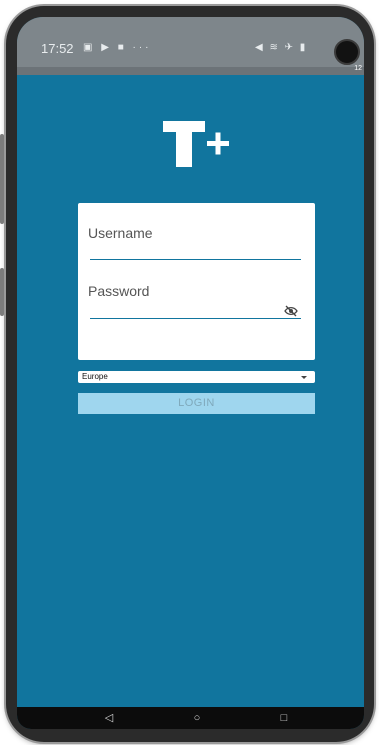  What do you see at coordinates (281, 47) in the screenshot?
I see `system-status-icons: ◀ ≋ ✈ ▮` at bounding box center [281, 47].